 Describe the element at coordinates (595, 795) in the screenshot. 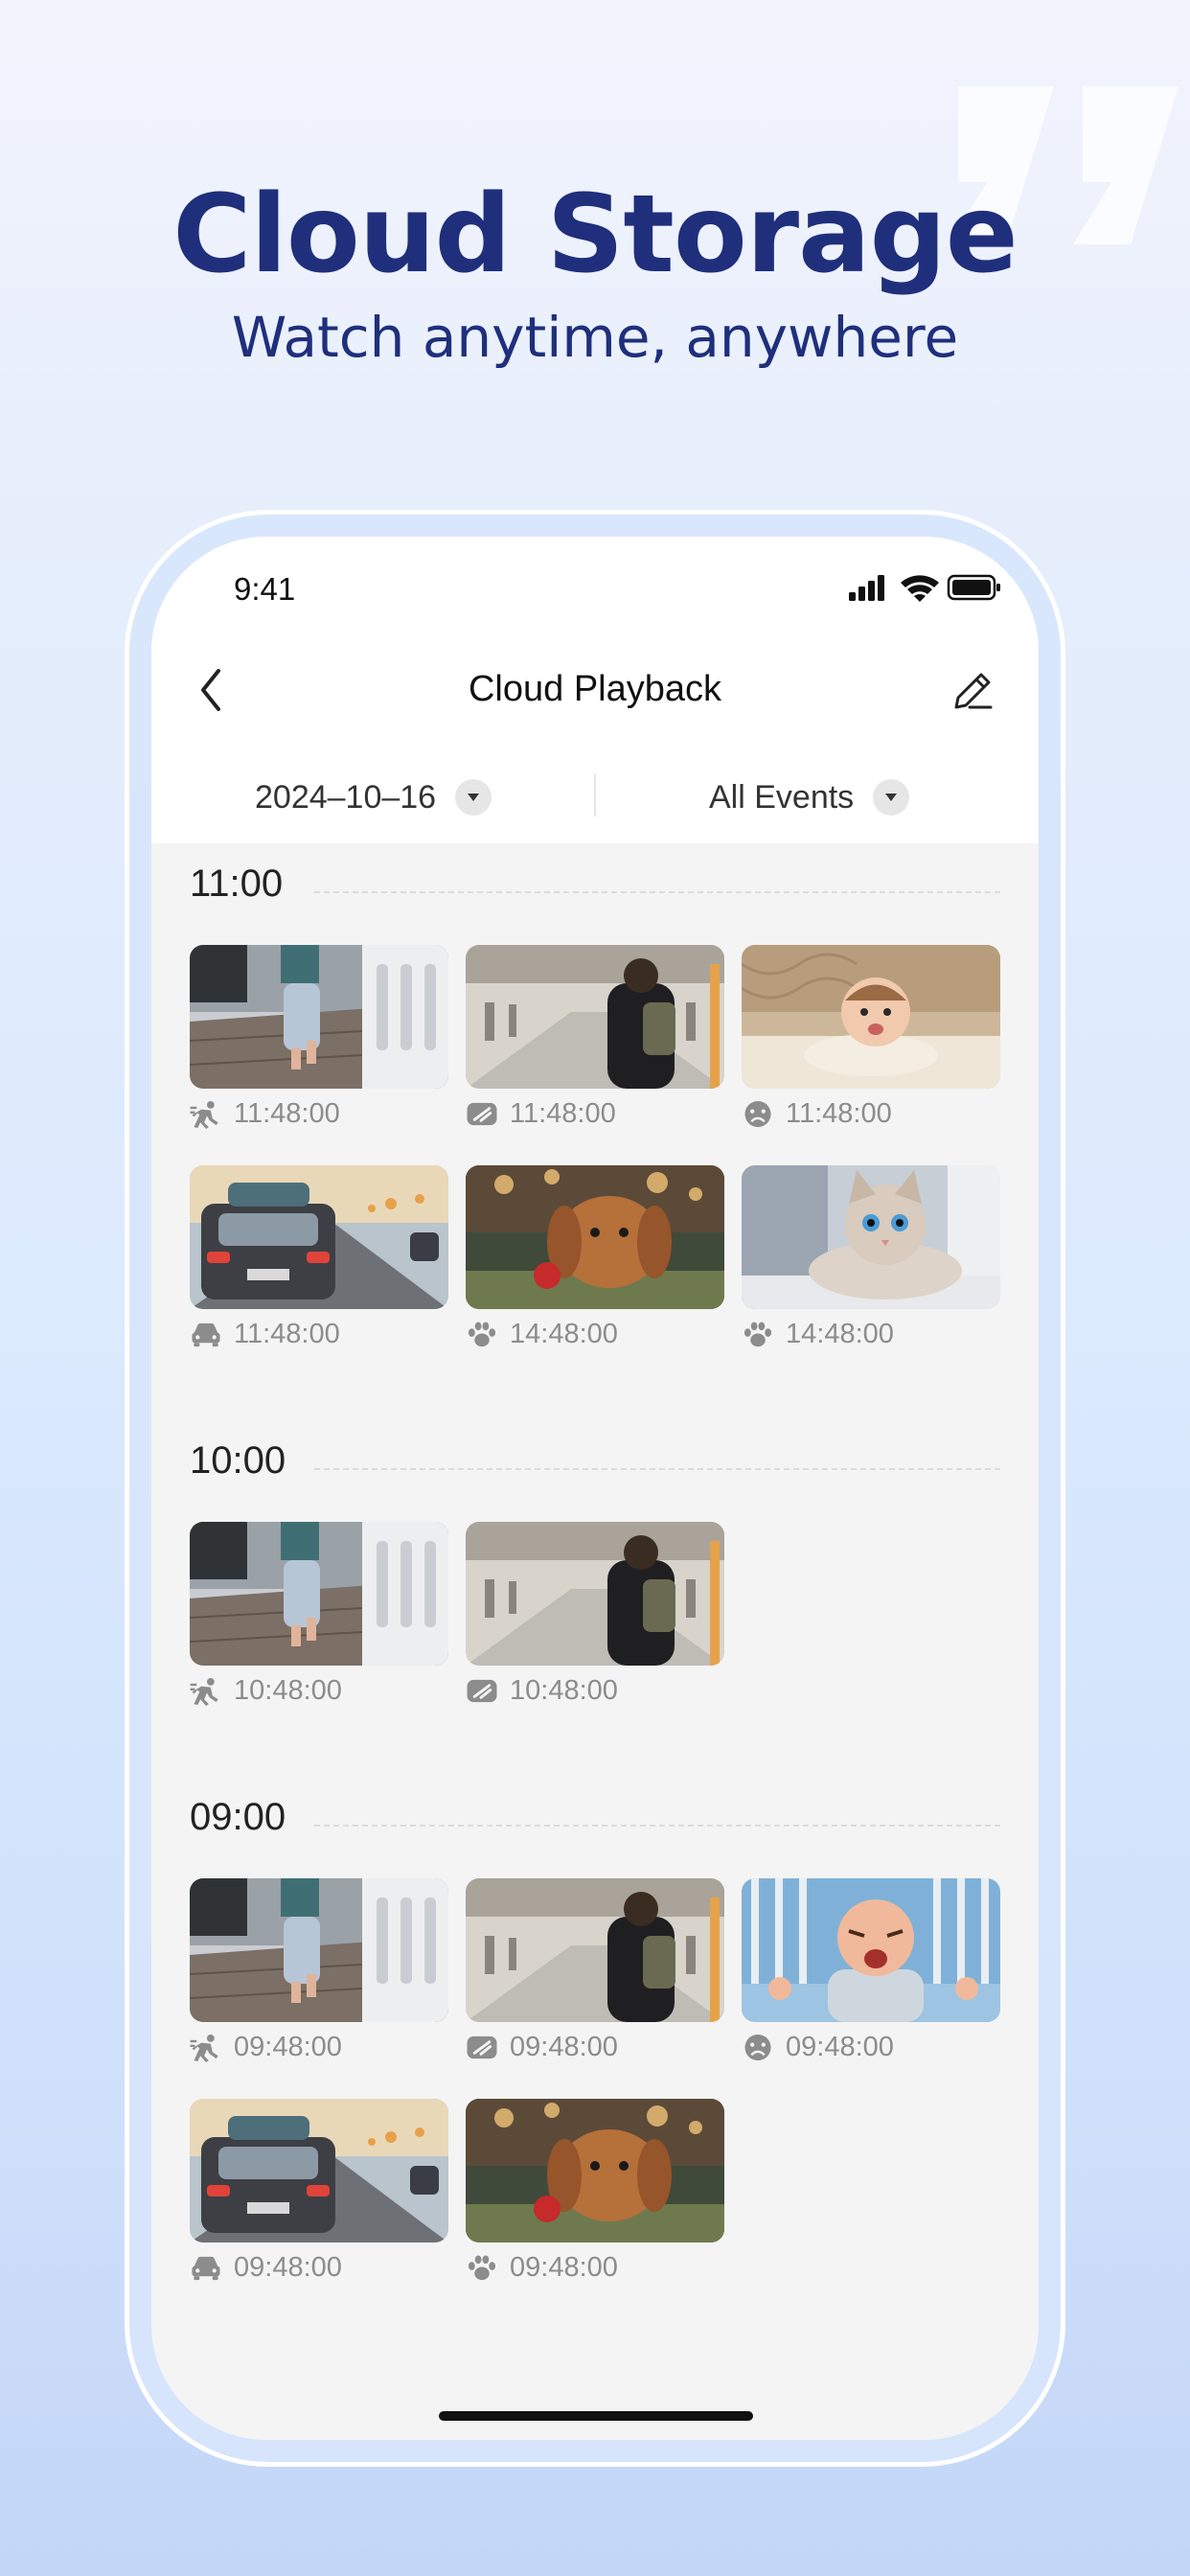

I see `filter-divider` at that location.